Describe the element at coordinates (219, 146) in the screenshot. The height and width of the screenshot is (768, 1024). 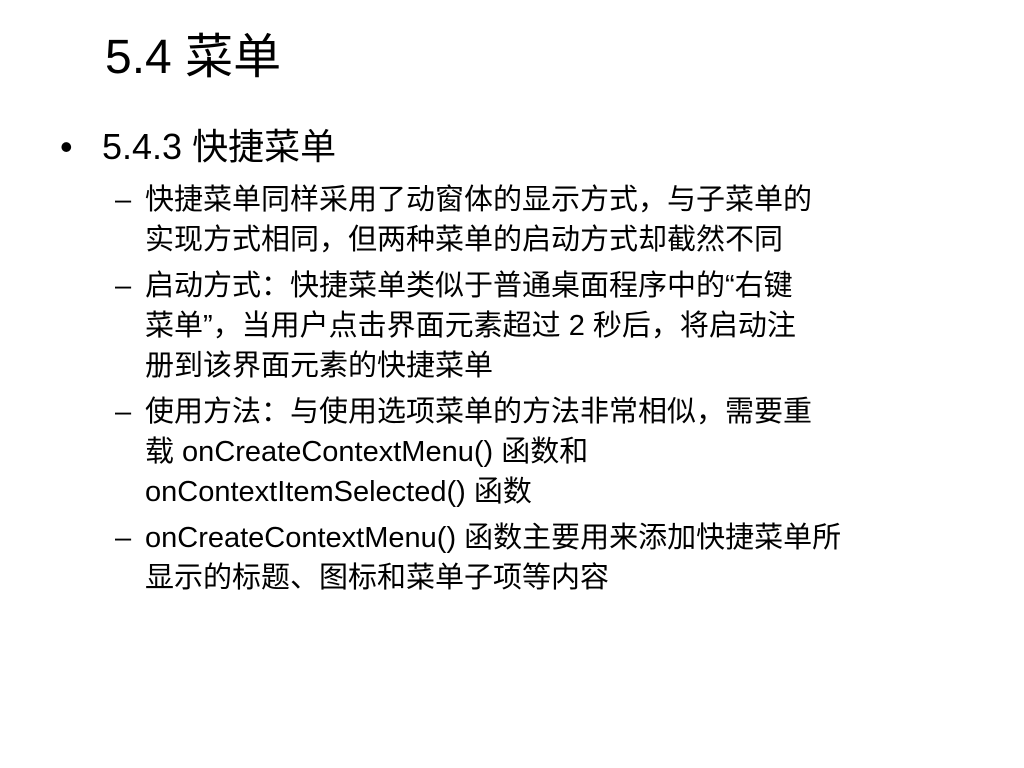
I see `section-heading: 5.4.3 快捷菜单` at that location.